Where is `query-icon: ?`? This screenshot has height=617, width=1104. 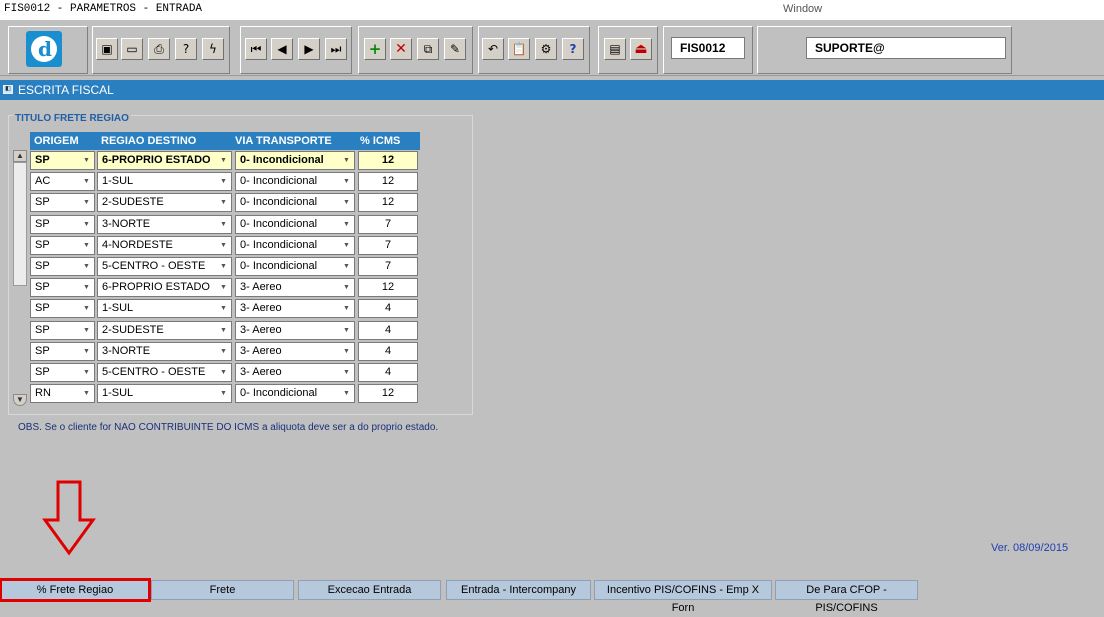
query-icon: ? is located at coordinates (186, 49).